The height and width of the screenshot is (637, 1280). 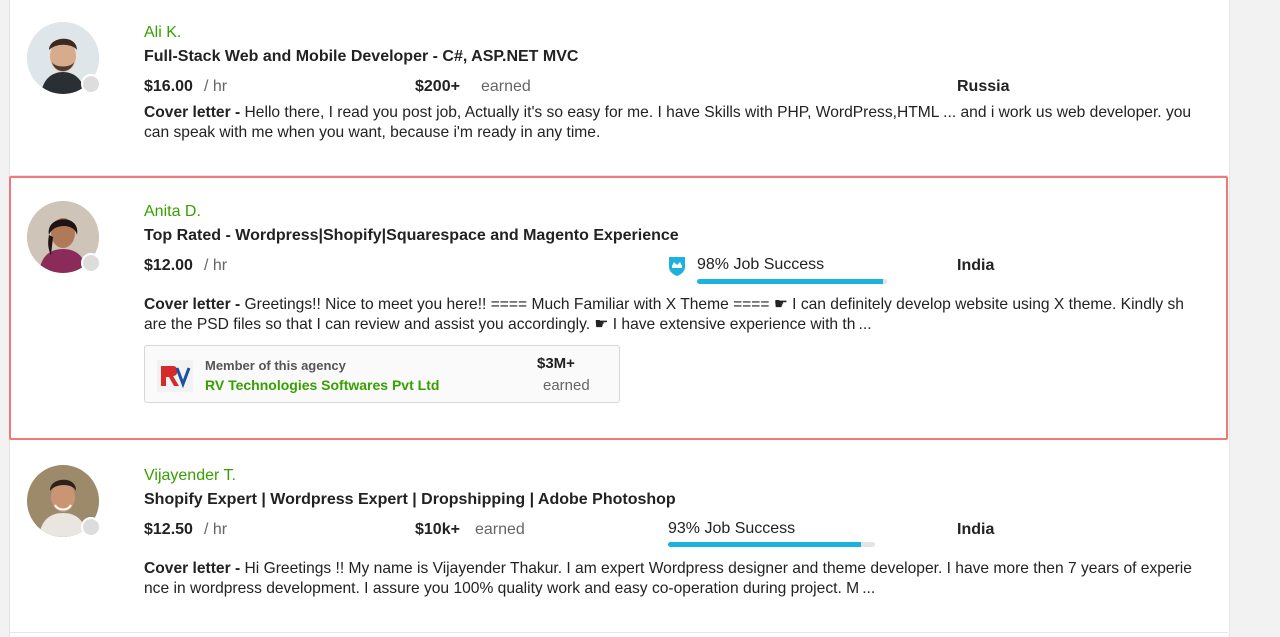 What do you see at coordinates (566, 385) in the screenshot?
I see `agency-earned-label: earned` at bounding box center [566, 385].